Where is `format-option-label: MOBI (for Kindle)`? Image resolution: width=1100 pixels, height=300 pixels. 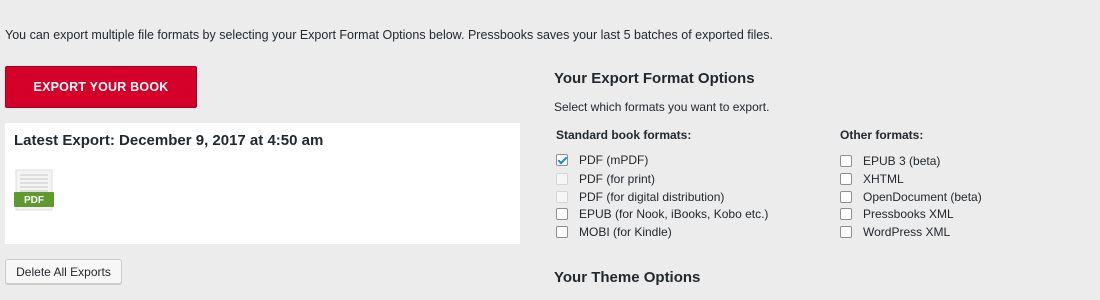 format-option-label: MOBI (for Kindle) is located at coordinates (625, 232).